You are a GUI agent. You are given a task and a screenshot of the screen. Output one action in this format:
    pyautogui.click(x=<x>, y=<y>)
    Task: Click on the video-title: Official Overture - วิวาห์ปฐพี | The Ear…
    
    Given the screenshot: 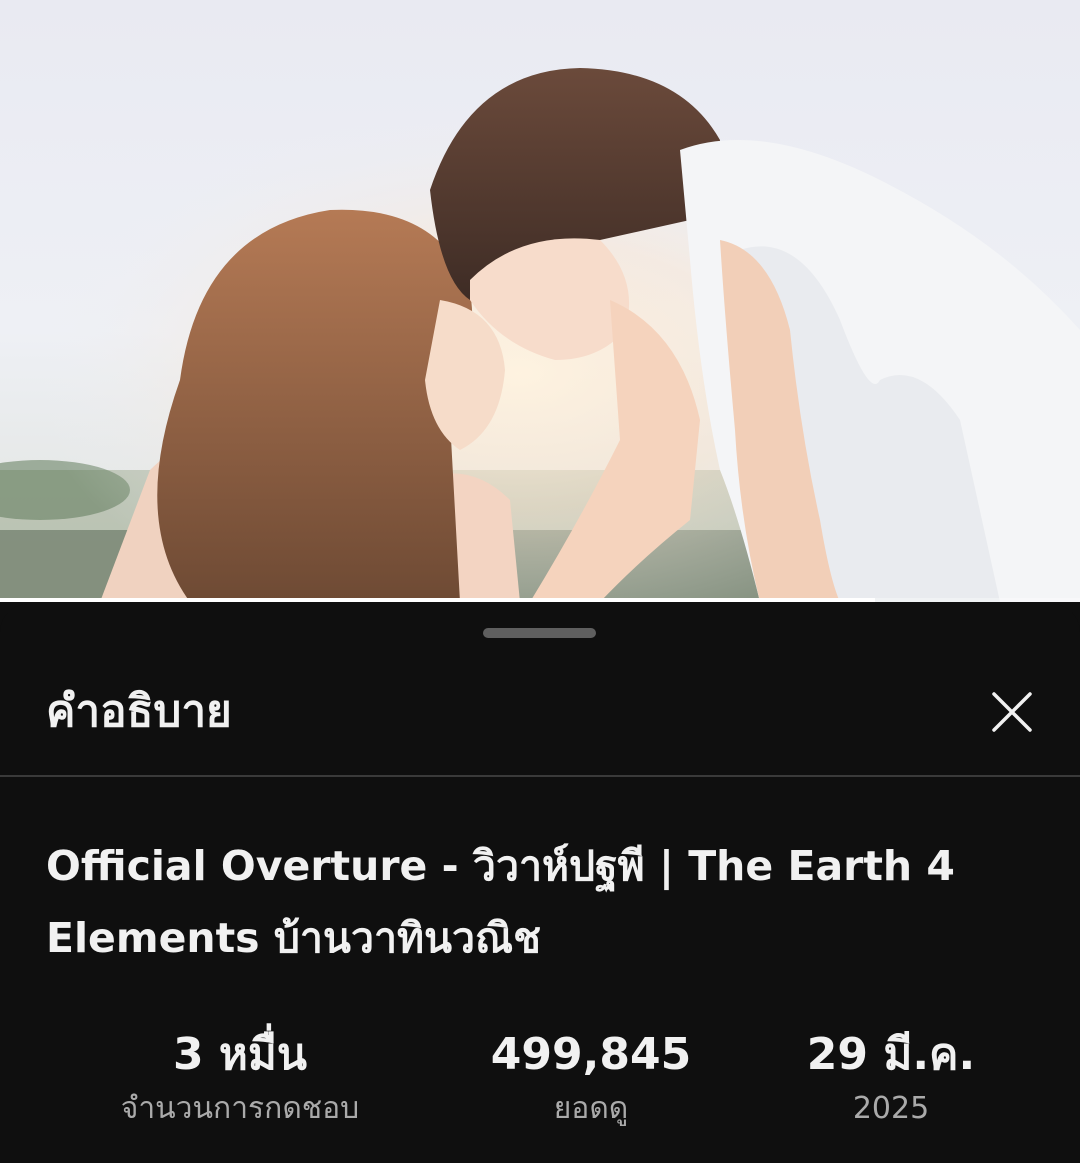 What is the action you would take?
    pyautogui.click(x=500, y=902)
    